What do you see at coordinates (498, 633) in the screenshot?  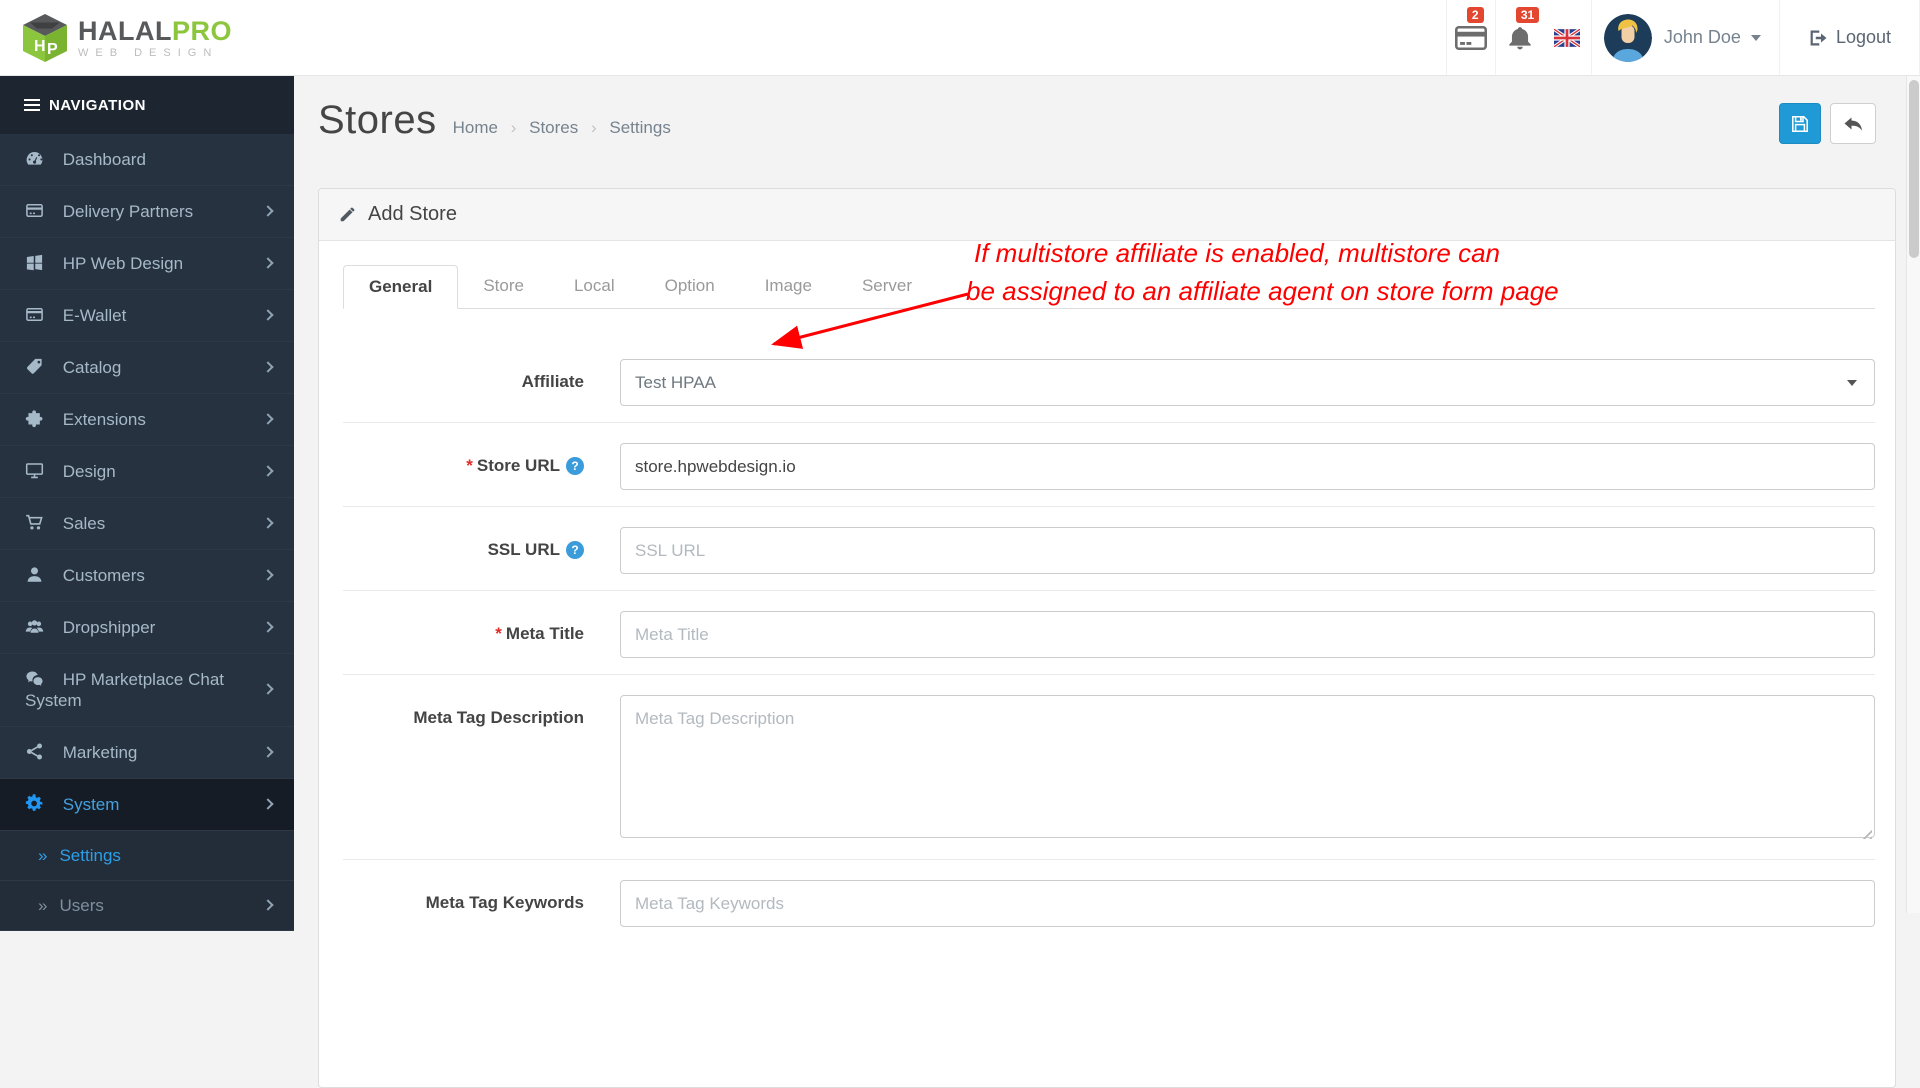 I see `required-marker: *` at bounding box center [498, 633].